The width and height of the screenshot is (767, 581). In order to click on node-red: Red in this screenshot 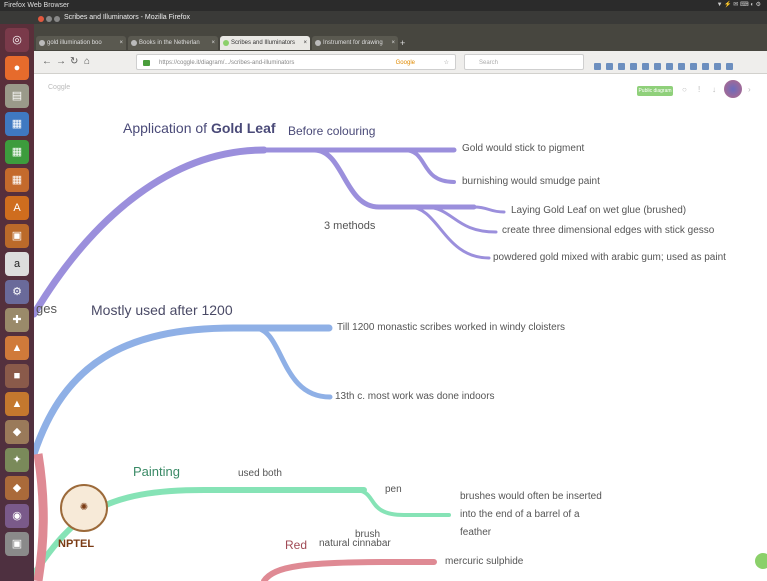, I will do `click(296, 545)`.